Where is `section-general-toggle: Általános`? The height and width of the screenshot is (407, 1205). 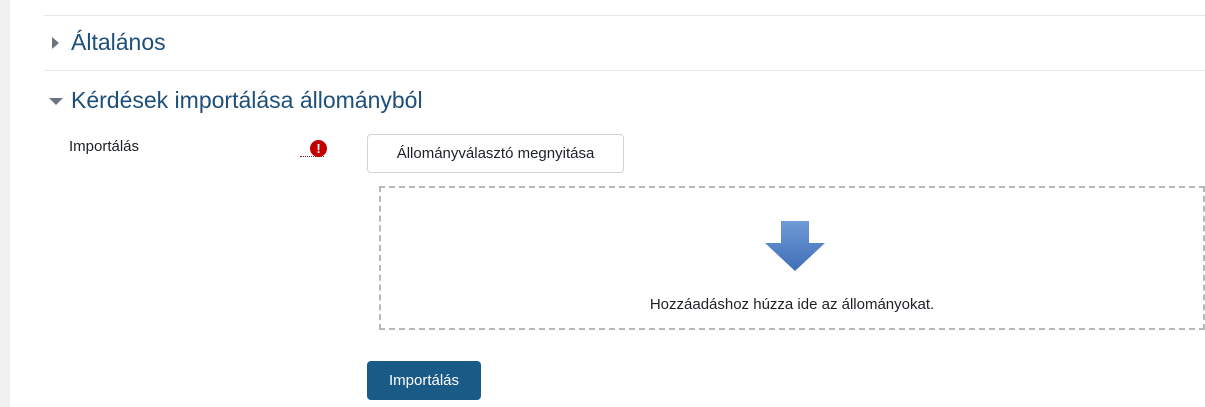
section-general-toggle: Általános is located at coordinates (107, 42).